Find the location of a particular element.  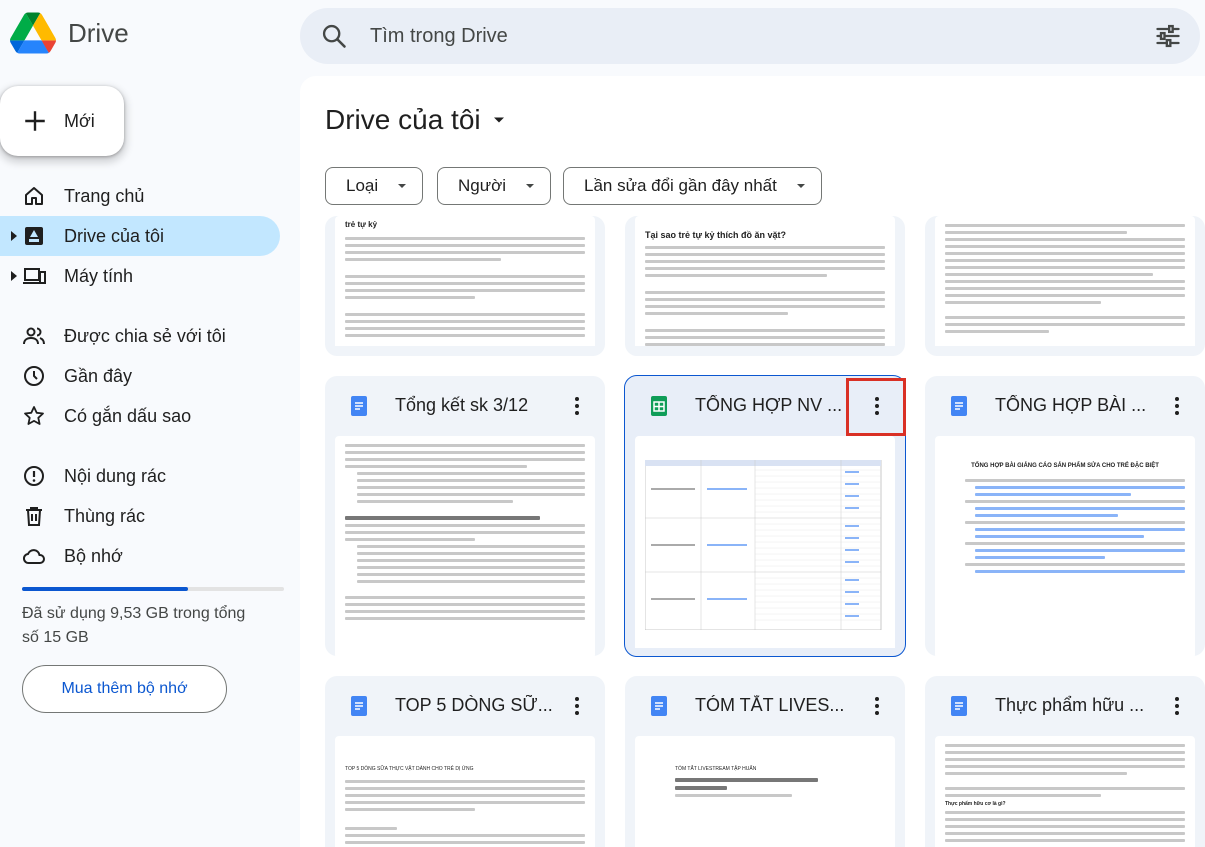

file-card-partial is located at coordinates (1065, 286).